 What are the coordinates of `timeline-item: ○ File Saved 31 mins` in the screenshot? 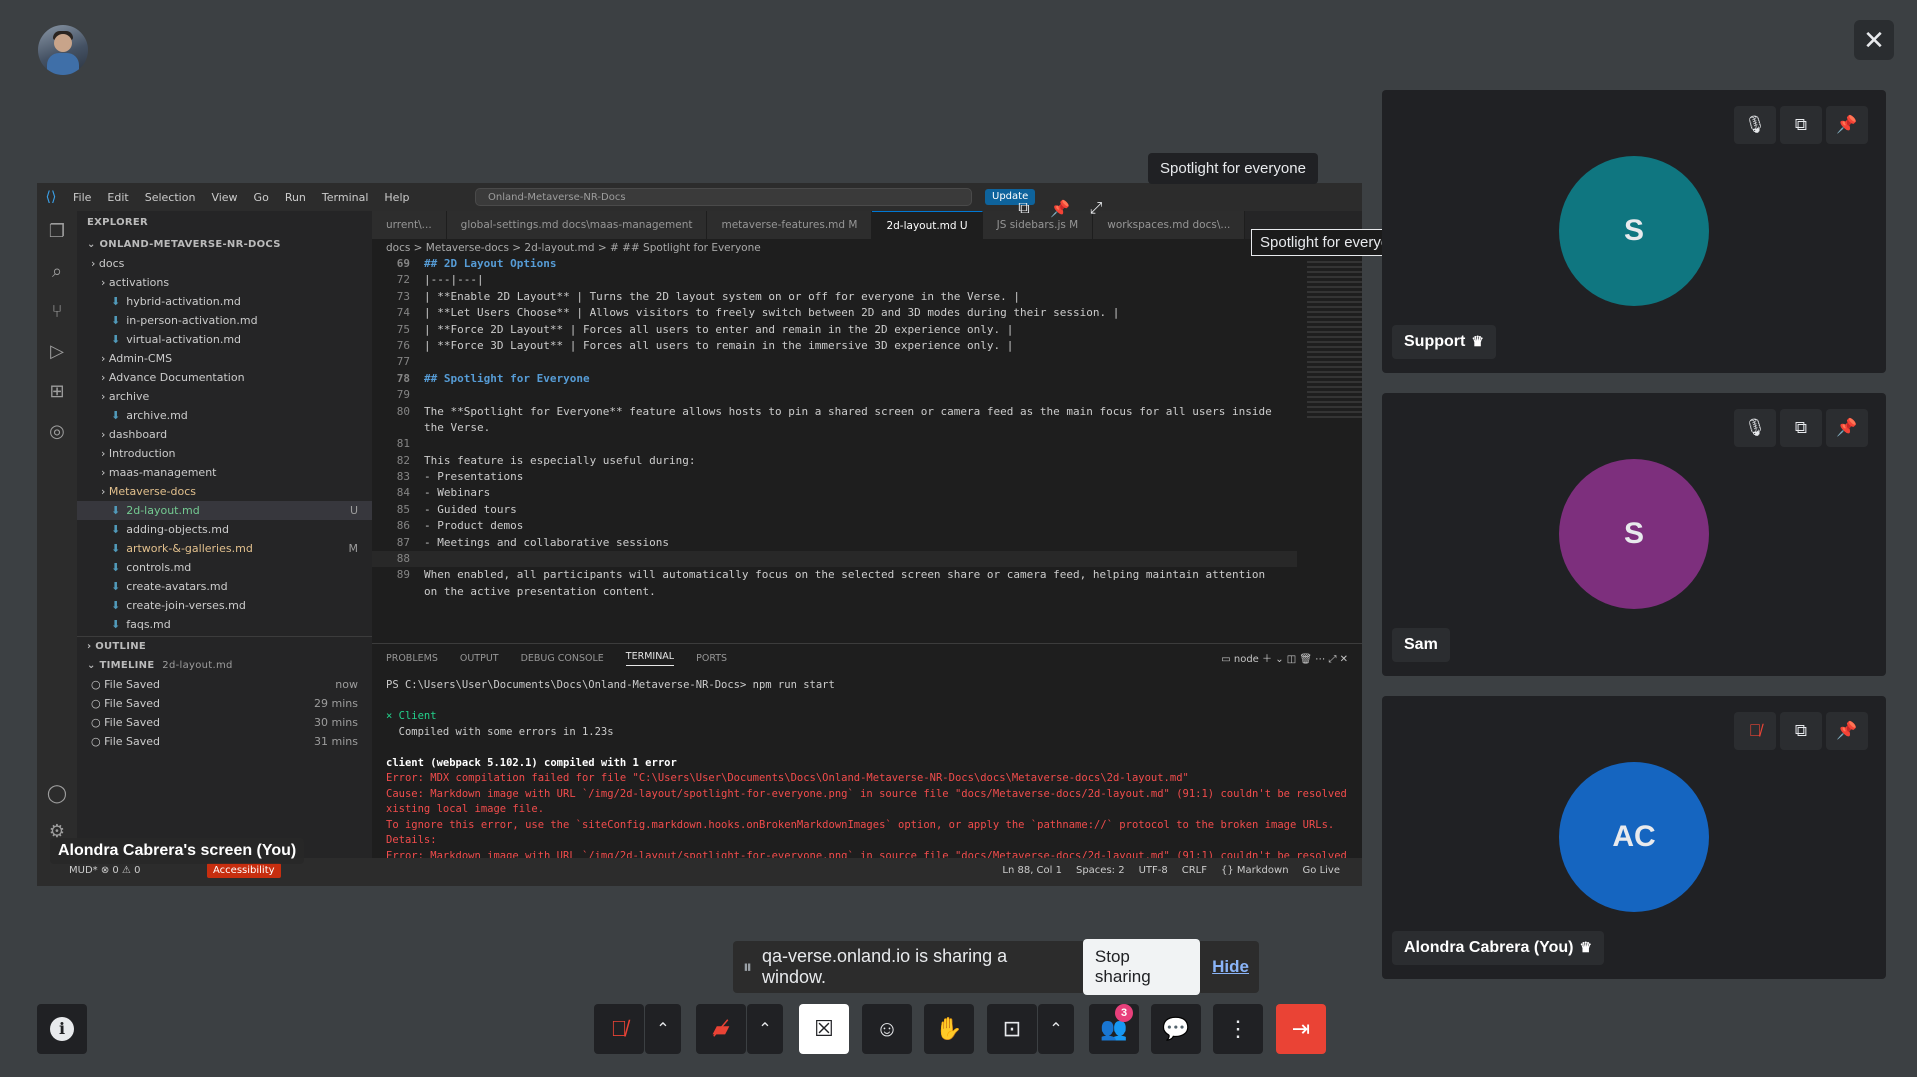 It's located at (224, 741).